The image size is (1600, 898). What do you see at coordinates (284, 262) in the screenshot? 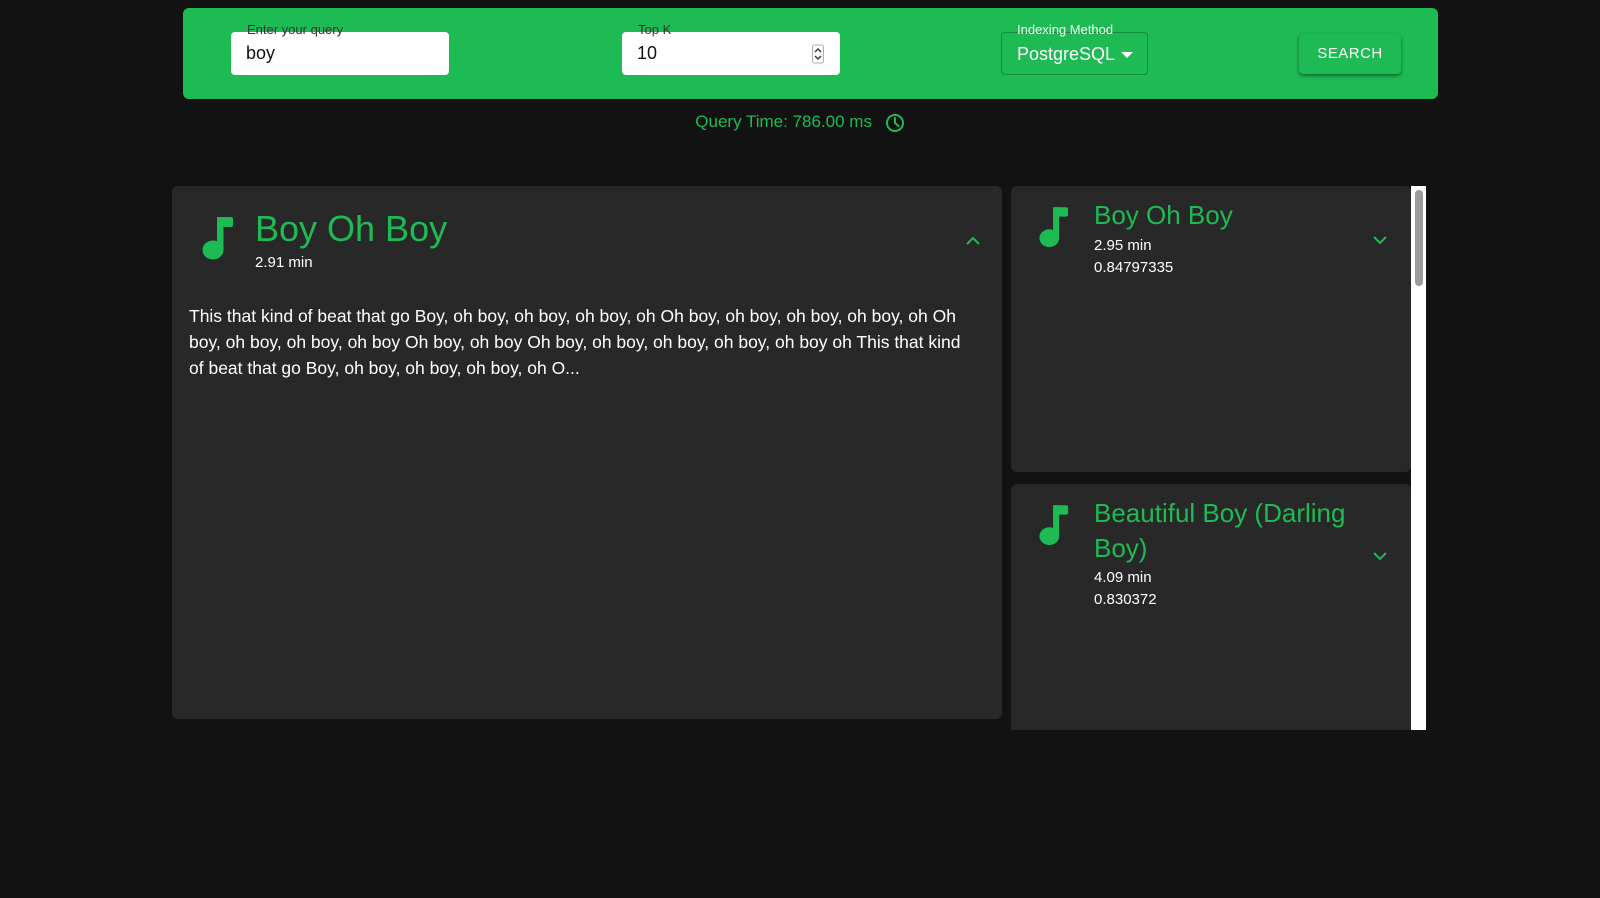
I see `selected-song-duration: 2.91 min` at bounding box center [284, 262].